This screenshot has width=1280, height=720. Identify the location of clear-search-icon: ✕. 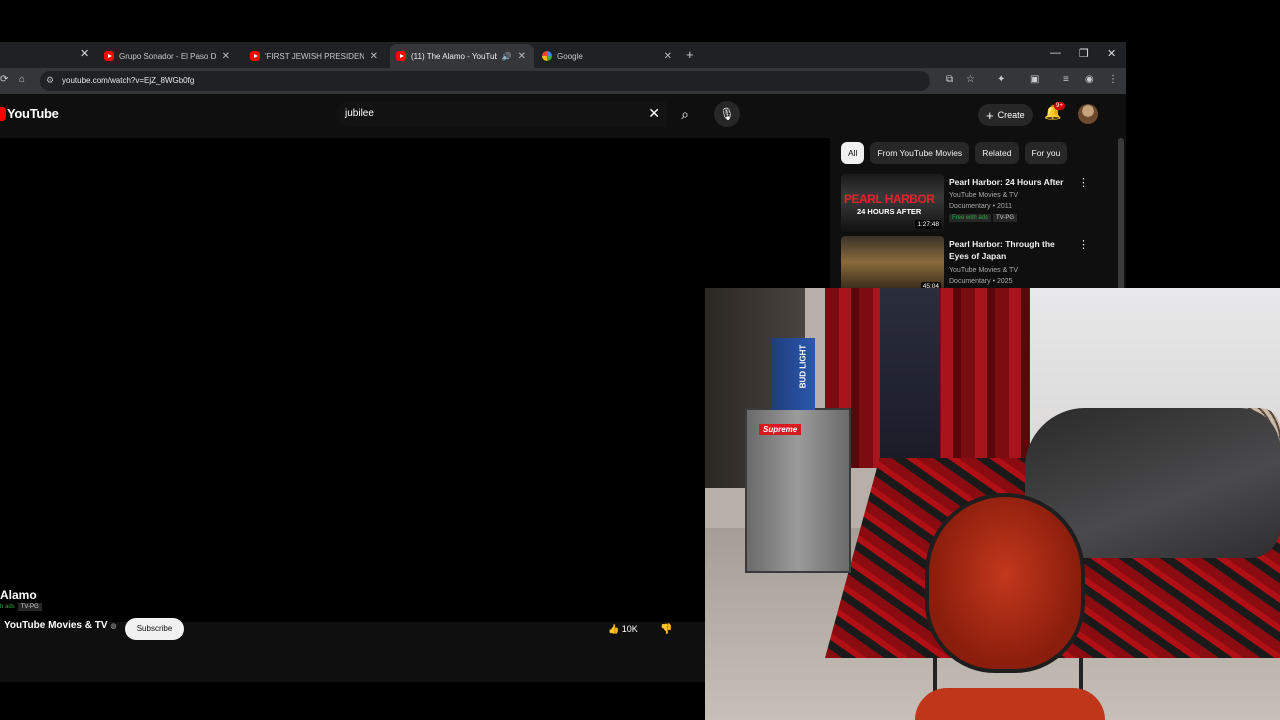
(654, 113).